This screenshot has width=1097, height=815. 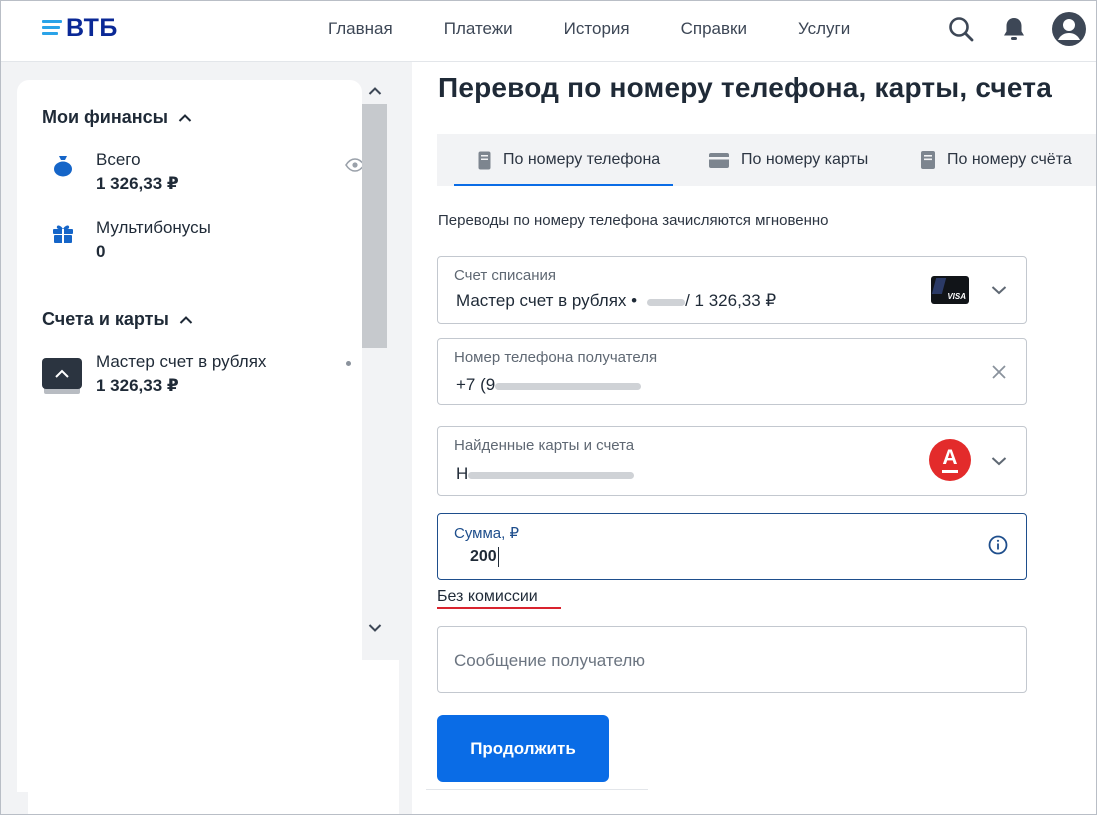 I want to click on amount-text: 200, so click(x=483, y=556).